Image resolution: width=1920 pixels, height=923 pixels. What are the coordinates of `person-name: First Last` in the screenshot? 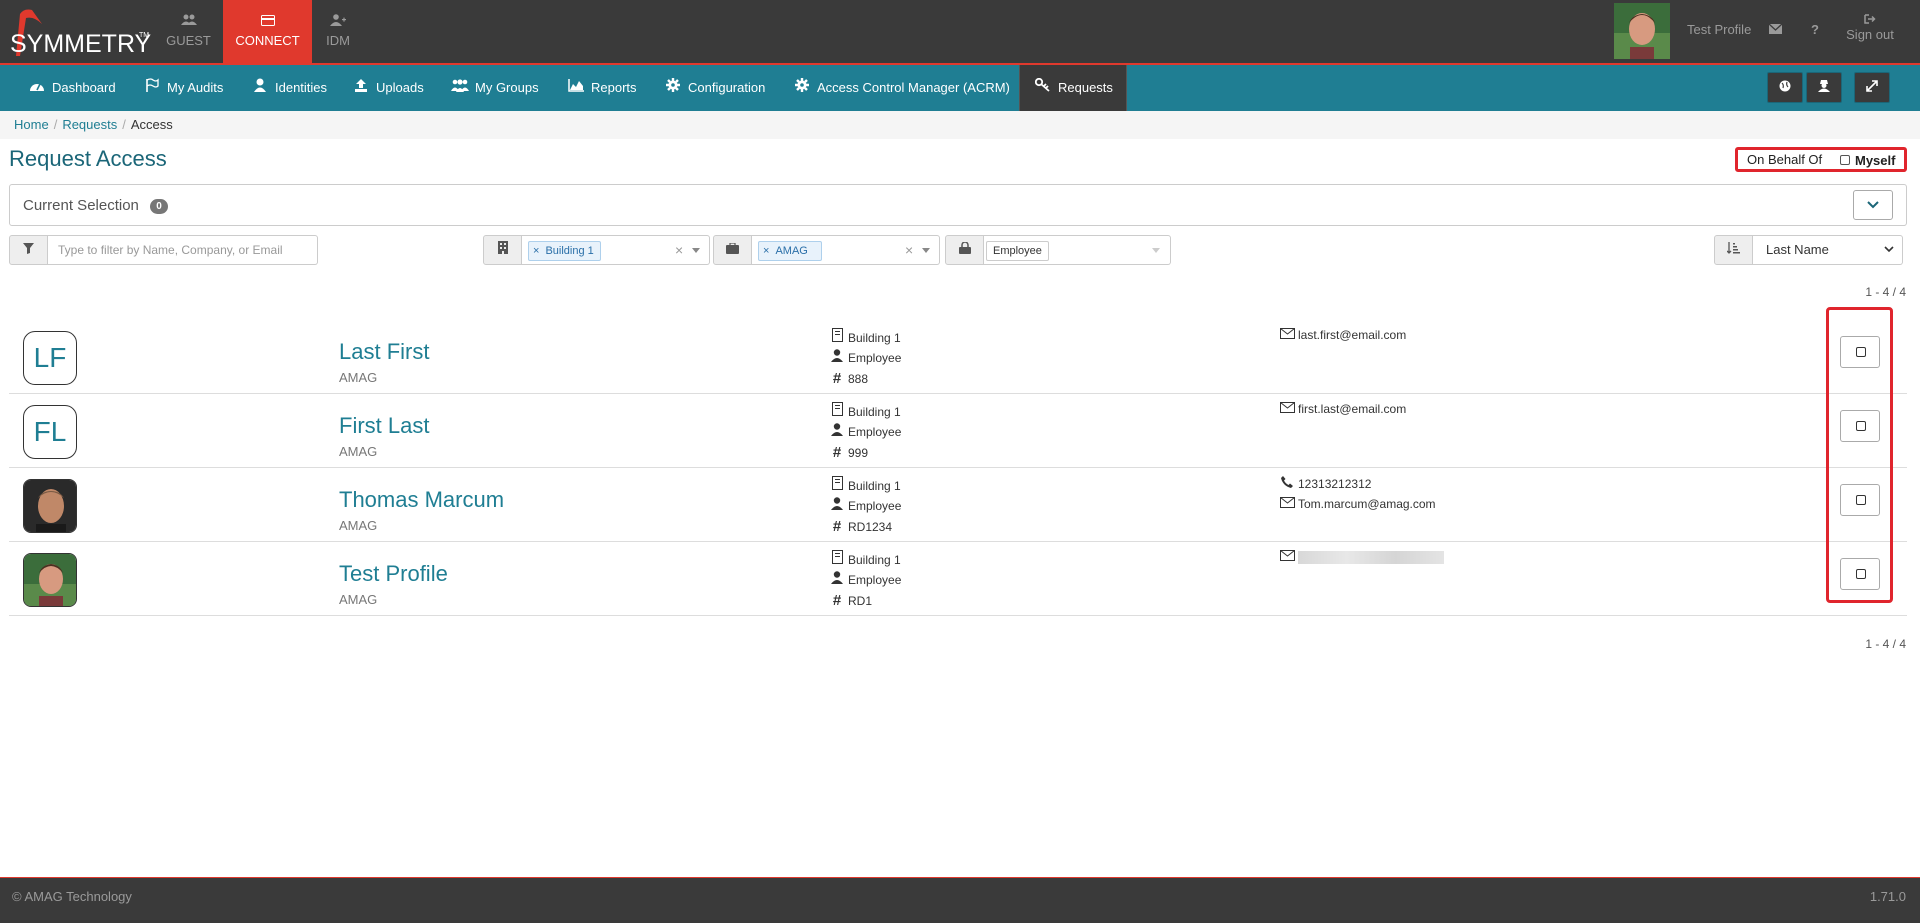 It's located at (384, 426).